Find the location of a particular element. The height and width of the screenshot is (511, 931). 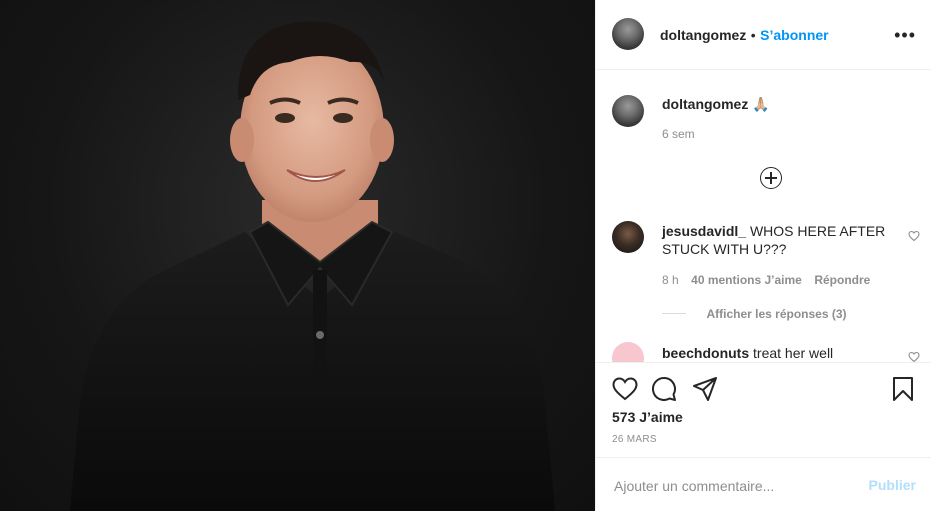

caption-text: 🙏🏼 is located at coordinates (761, 104).